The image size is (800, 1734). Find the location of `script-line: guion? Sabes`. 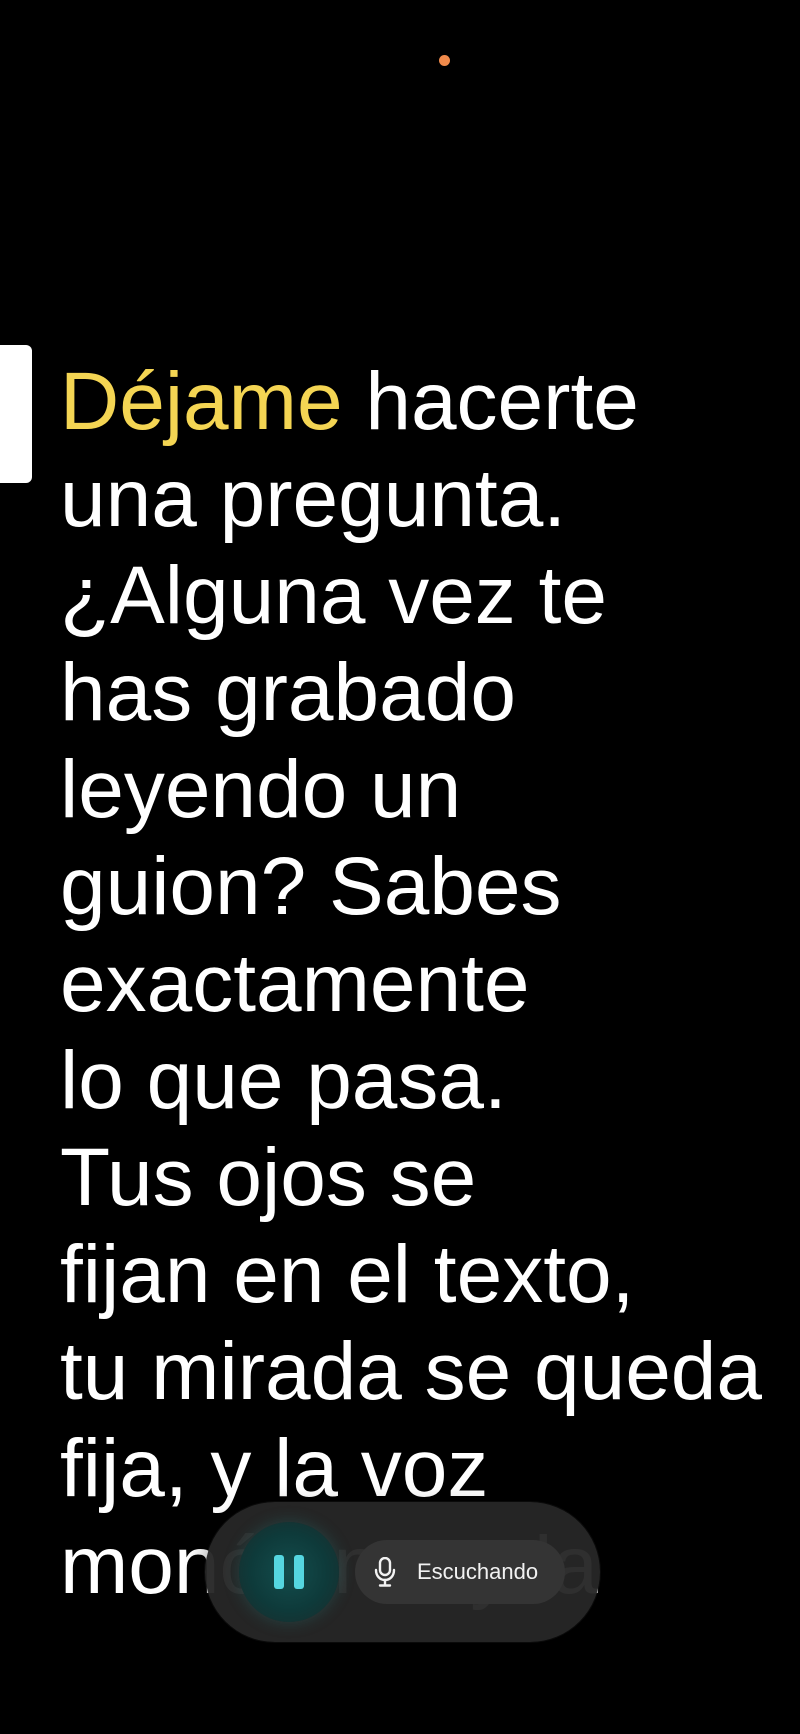

script-line: guion? Sabes is located at coordinates (311, 886).